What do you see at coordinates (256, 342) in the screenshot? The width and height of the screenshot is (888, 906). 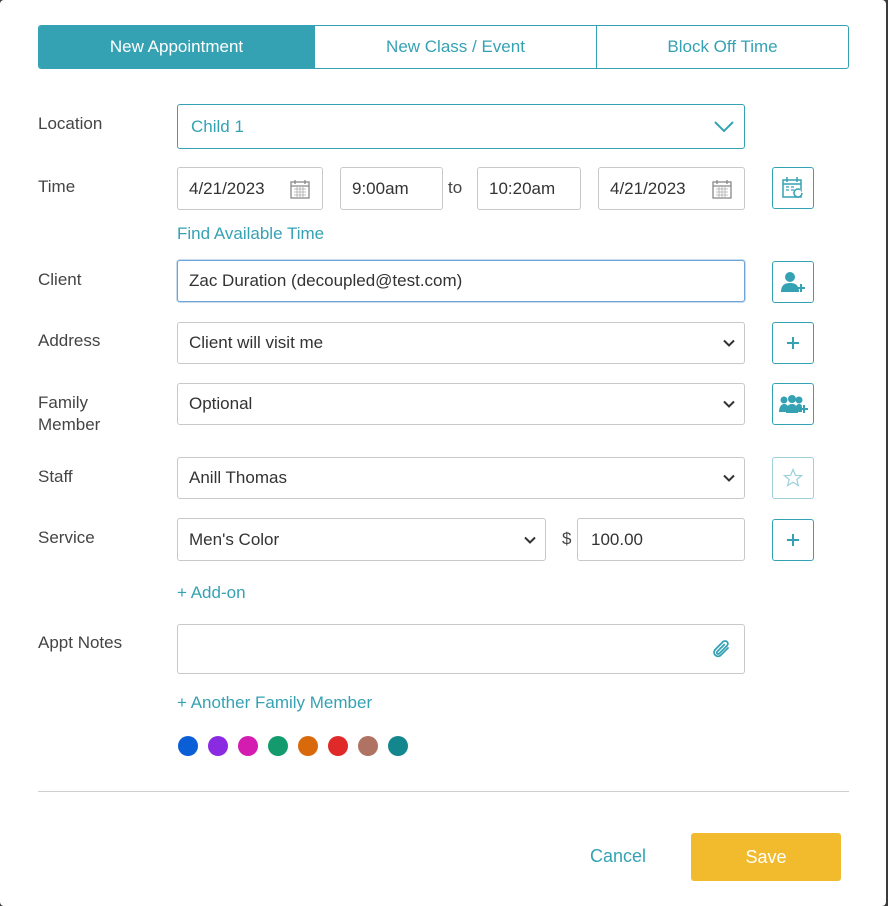 I see `address-value: Client will visit me` at bounding box center [256, 342].